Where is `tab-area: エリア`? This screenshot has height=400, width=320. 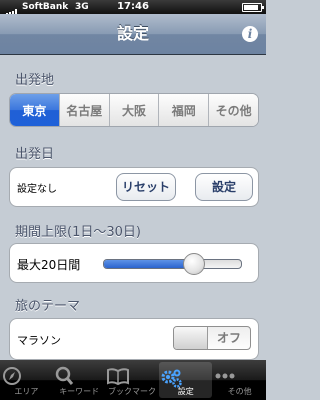 tab-area: エリア is located at coordinates (26, 380).